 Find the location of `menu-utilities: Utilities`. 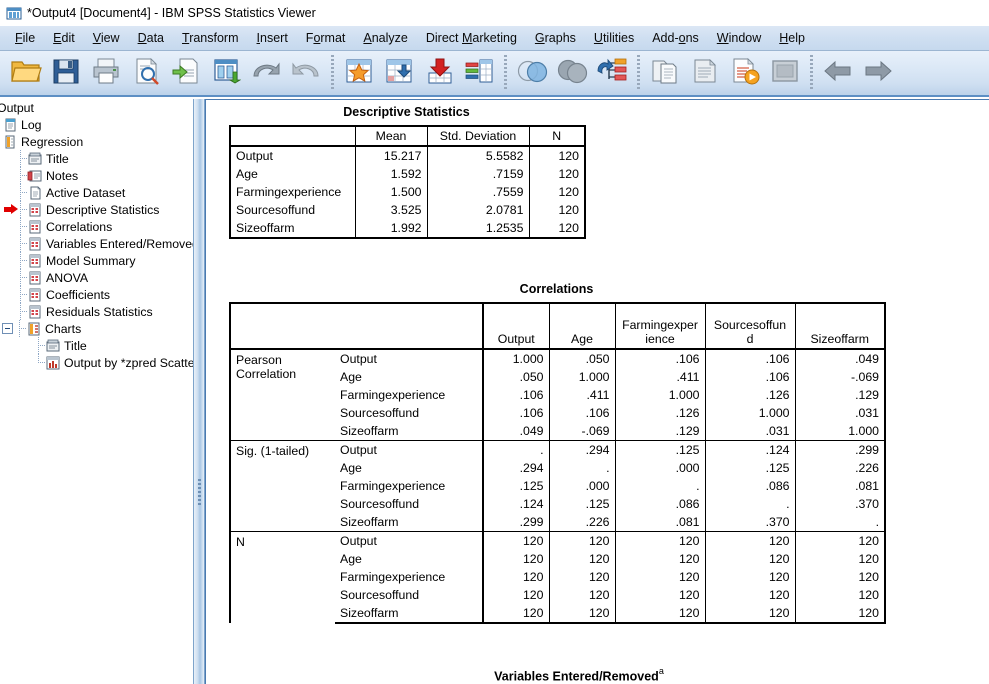

menu-utilities: Utilities is located at coordinates (614, 38).